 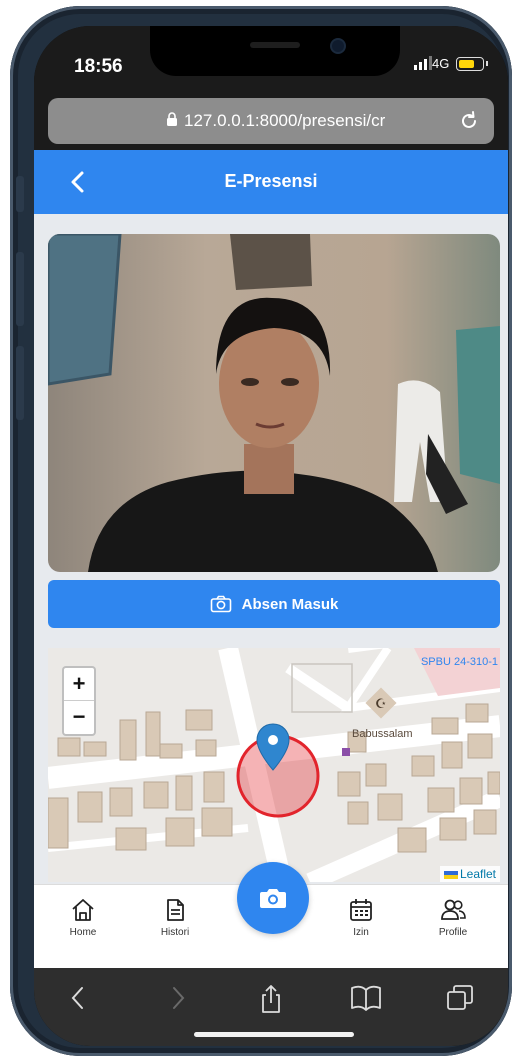 I want to click on signal-icon, so click(x=423, y=63).